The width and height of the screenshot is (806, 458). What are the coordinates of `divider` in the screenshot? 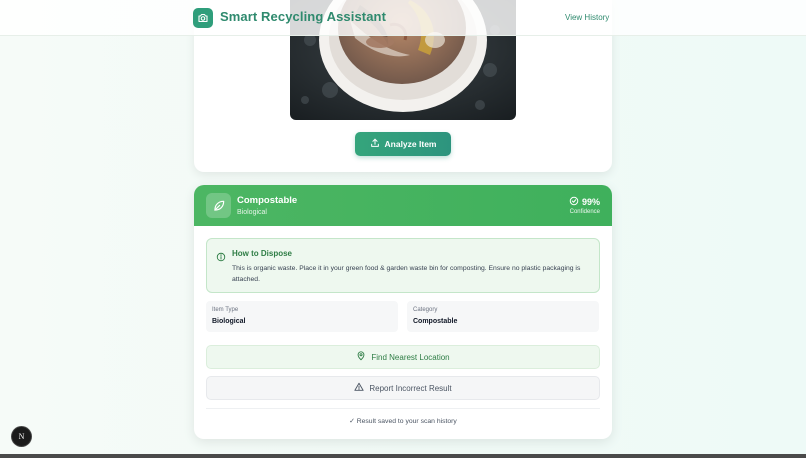 It's located at (403, 408).